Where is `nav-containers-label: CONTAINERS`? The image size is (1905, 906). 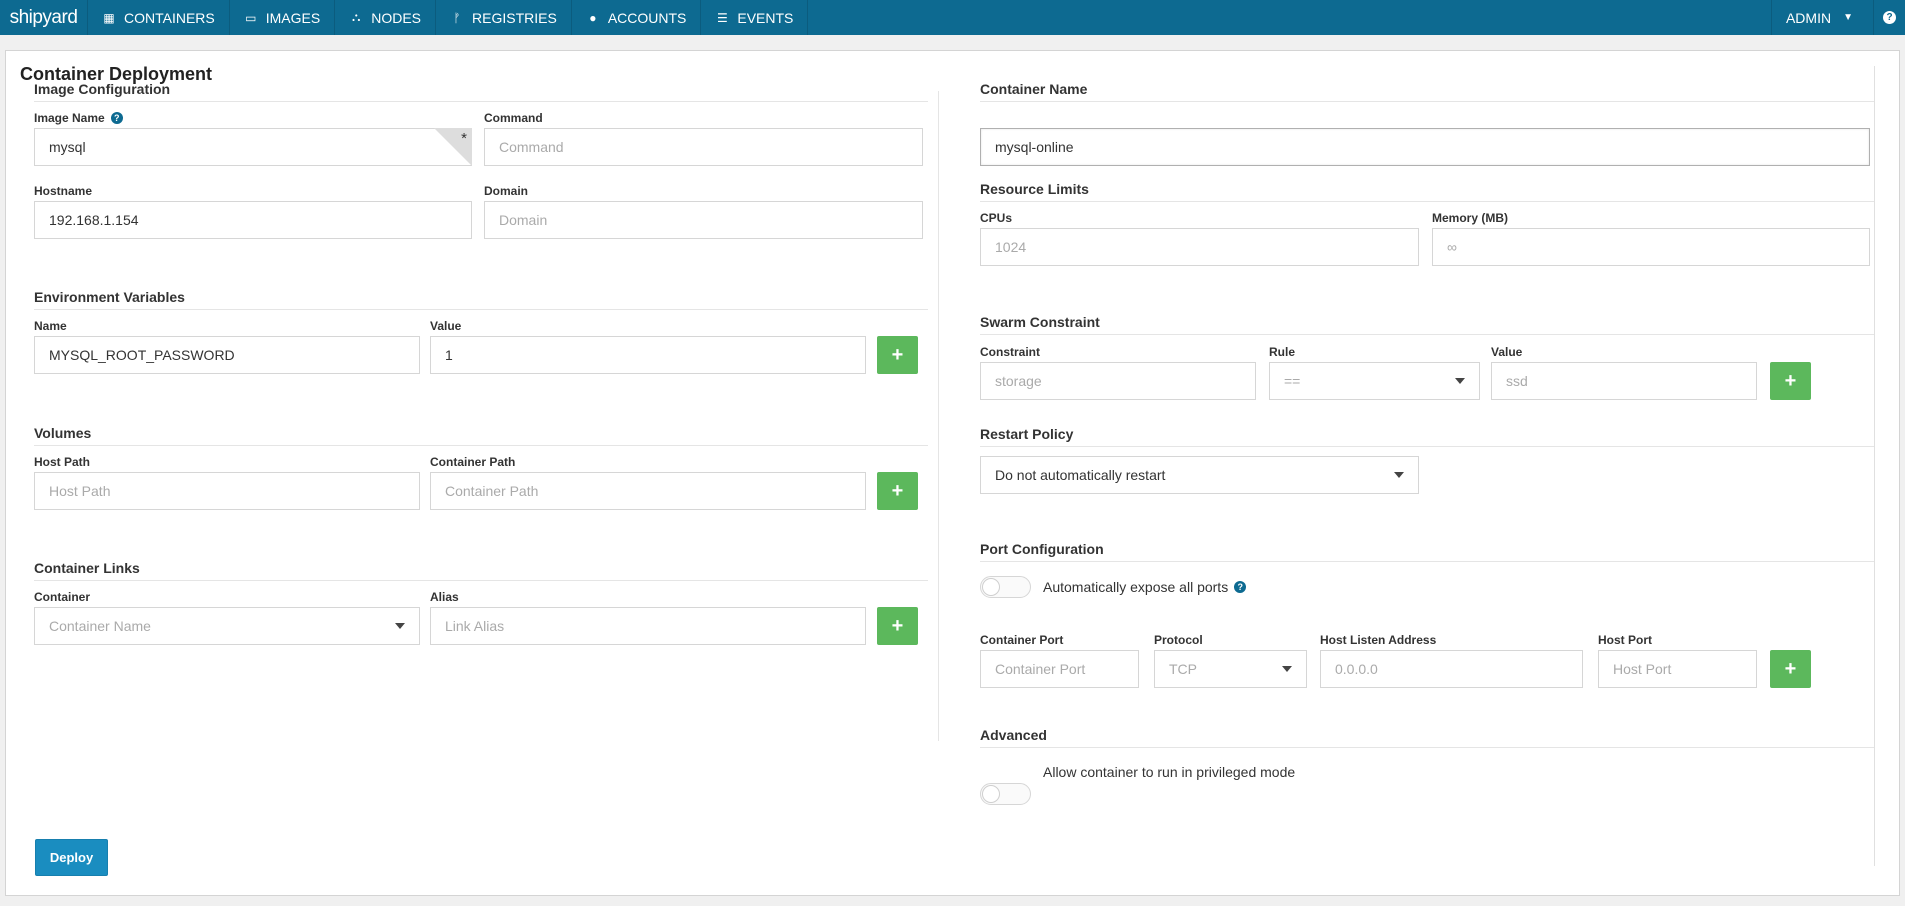 nav-containers-label: CONTAINERS is located at coordinates (169, 17).